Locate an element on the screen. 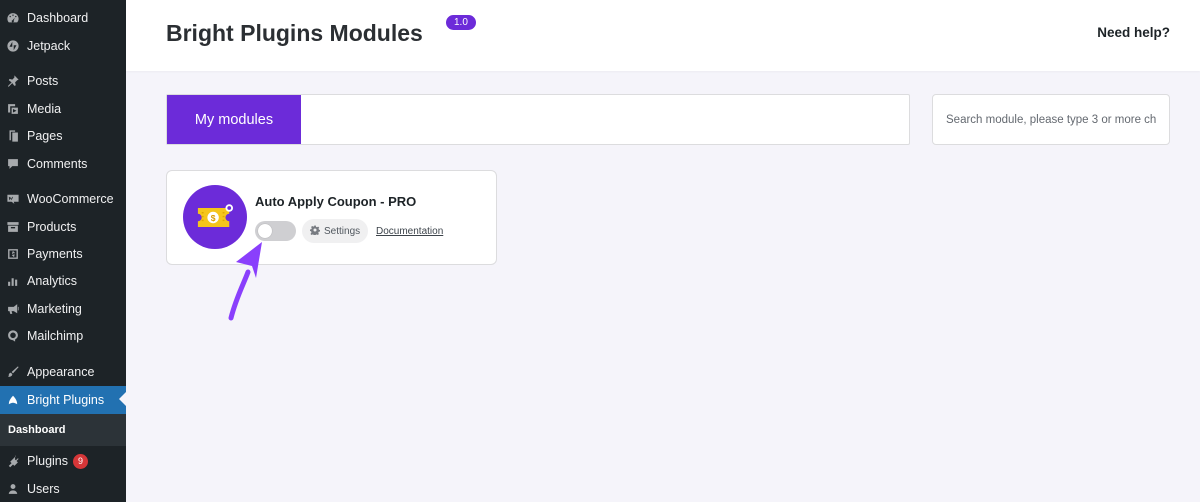 Image resolution: width=1200 pixels, height=502 pixels. sidebar-item-users: Users is located at coordinates (63, 489).